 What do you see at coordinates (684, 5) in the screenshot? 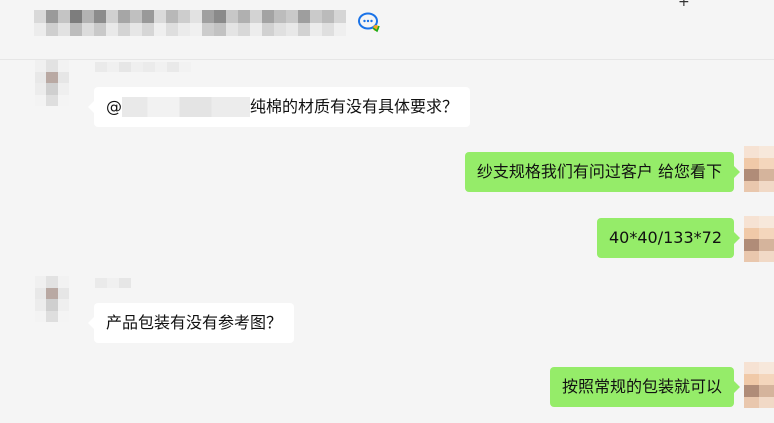
I see `plus-icon: +` at bounding box center [684, 5].